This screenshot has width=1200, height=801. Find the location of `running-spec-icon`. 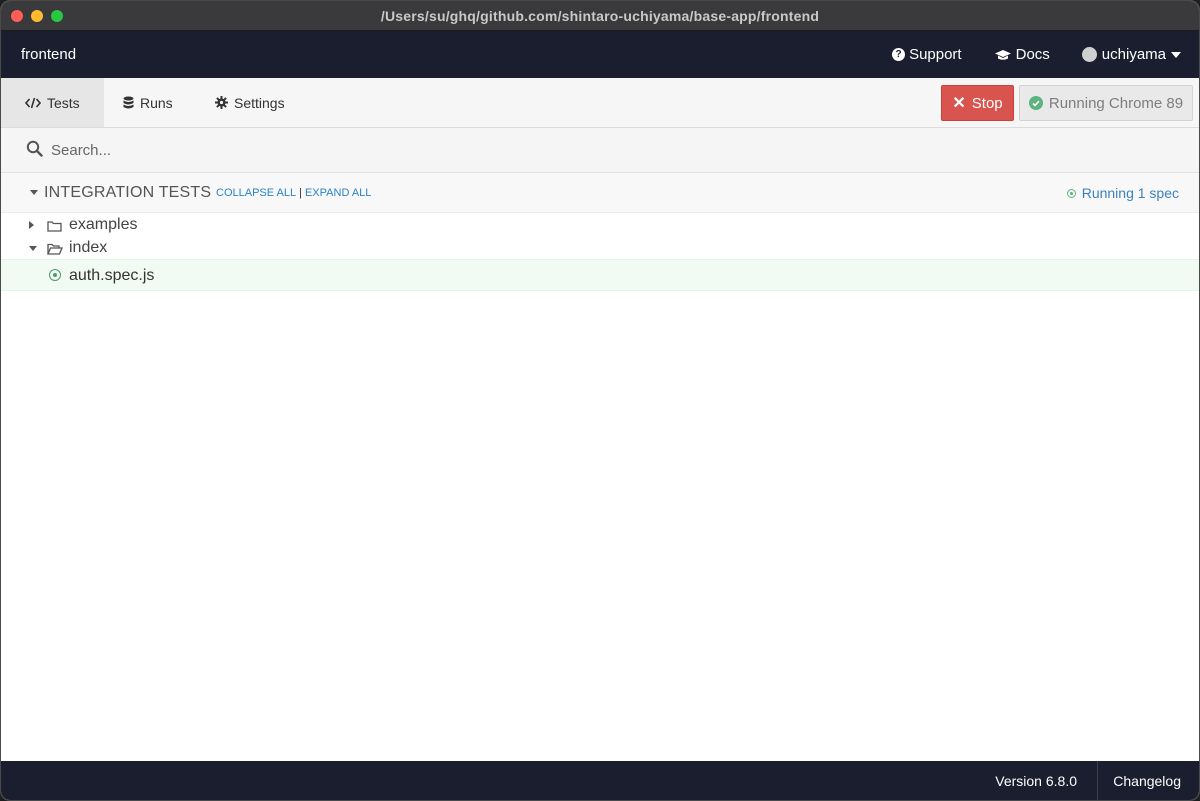

running-spec-icon is located at coordinates (55, 275).